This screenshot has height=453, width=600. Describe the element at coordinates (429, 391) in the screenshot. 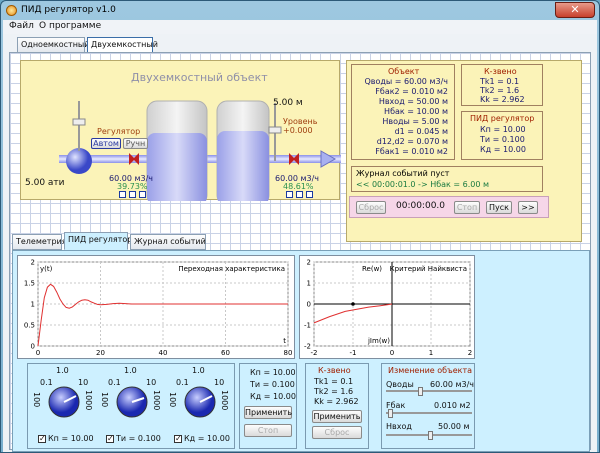

I see `change-q-slider` at that location.